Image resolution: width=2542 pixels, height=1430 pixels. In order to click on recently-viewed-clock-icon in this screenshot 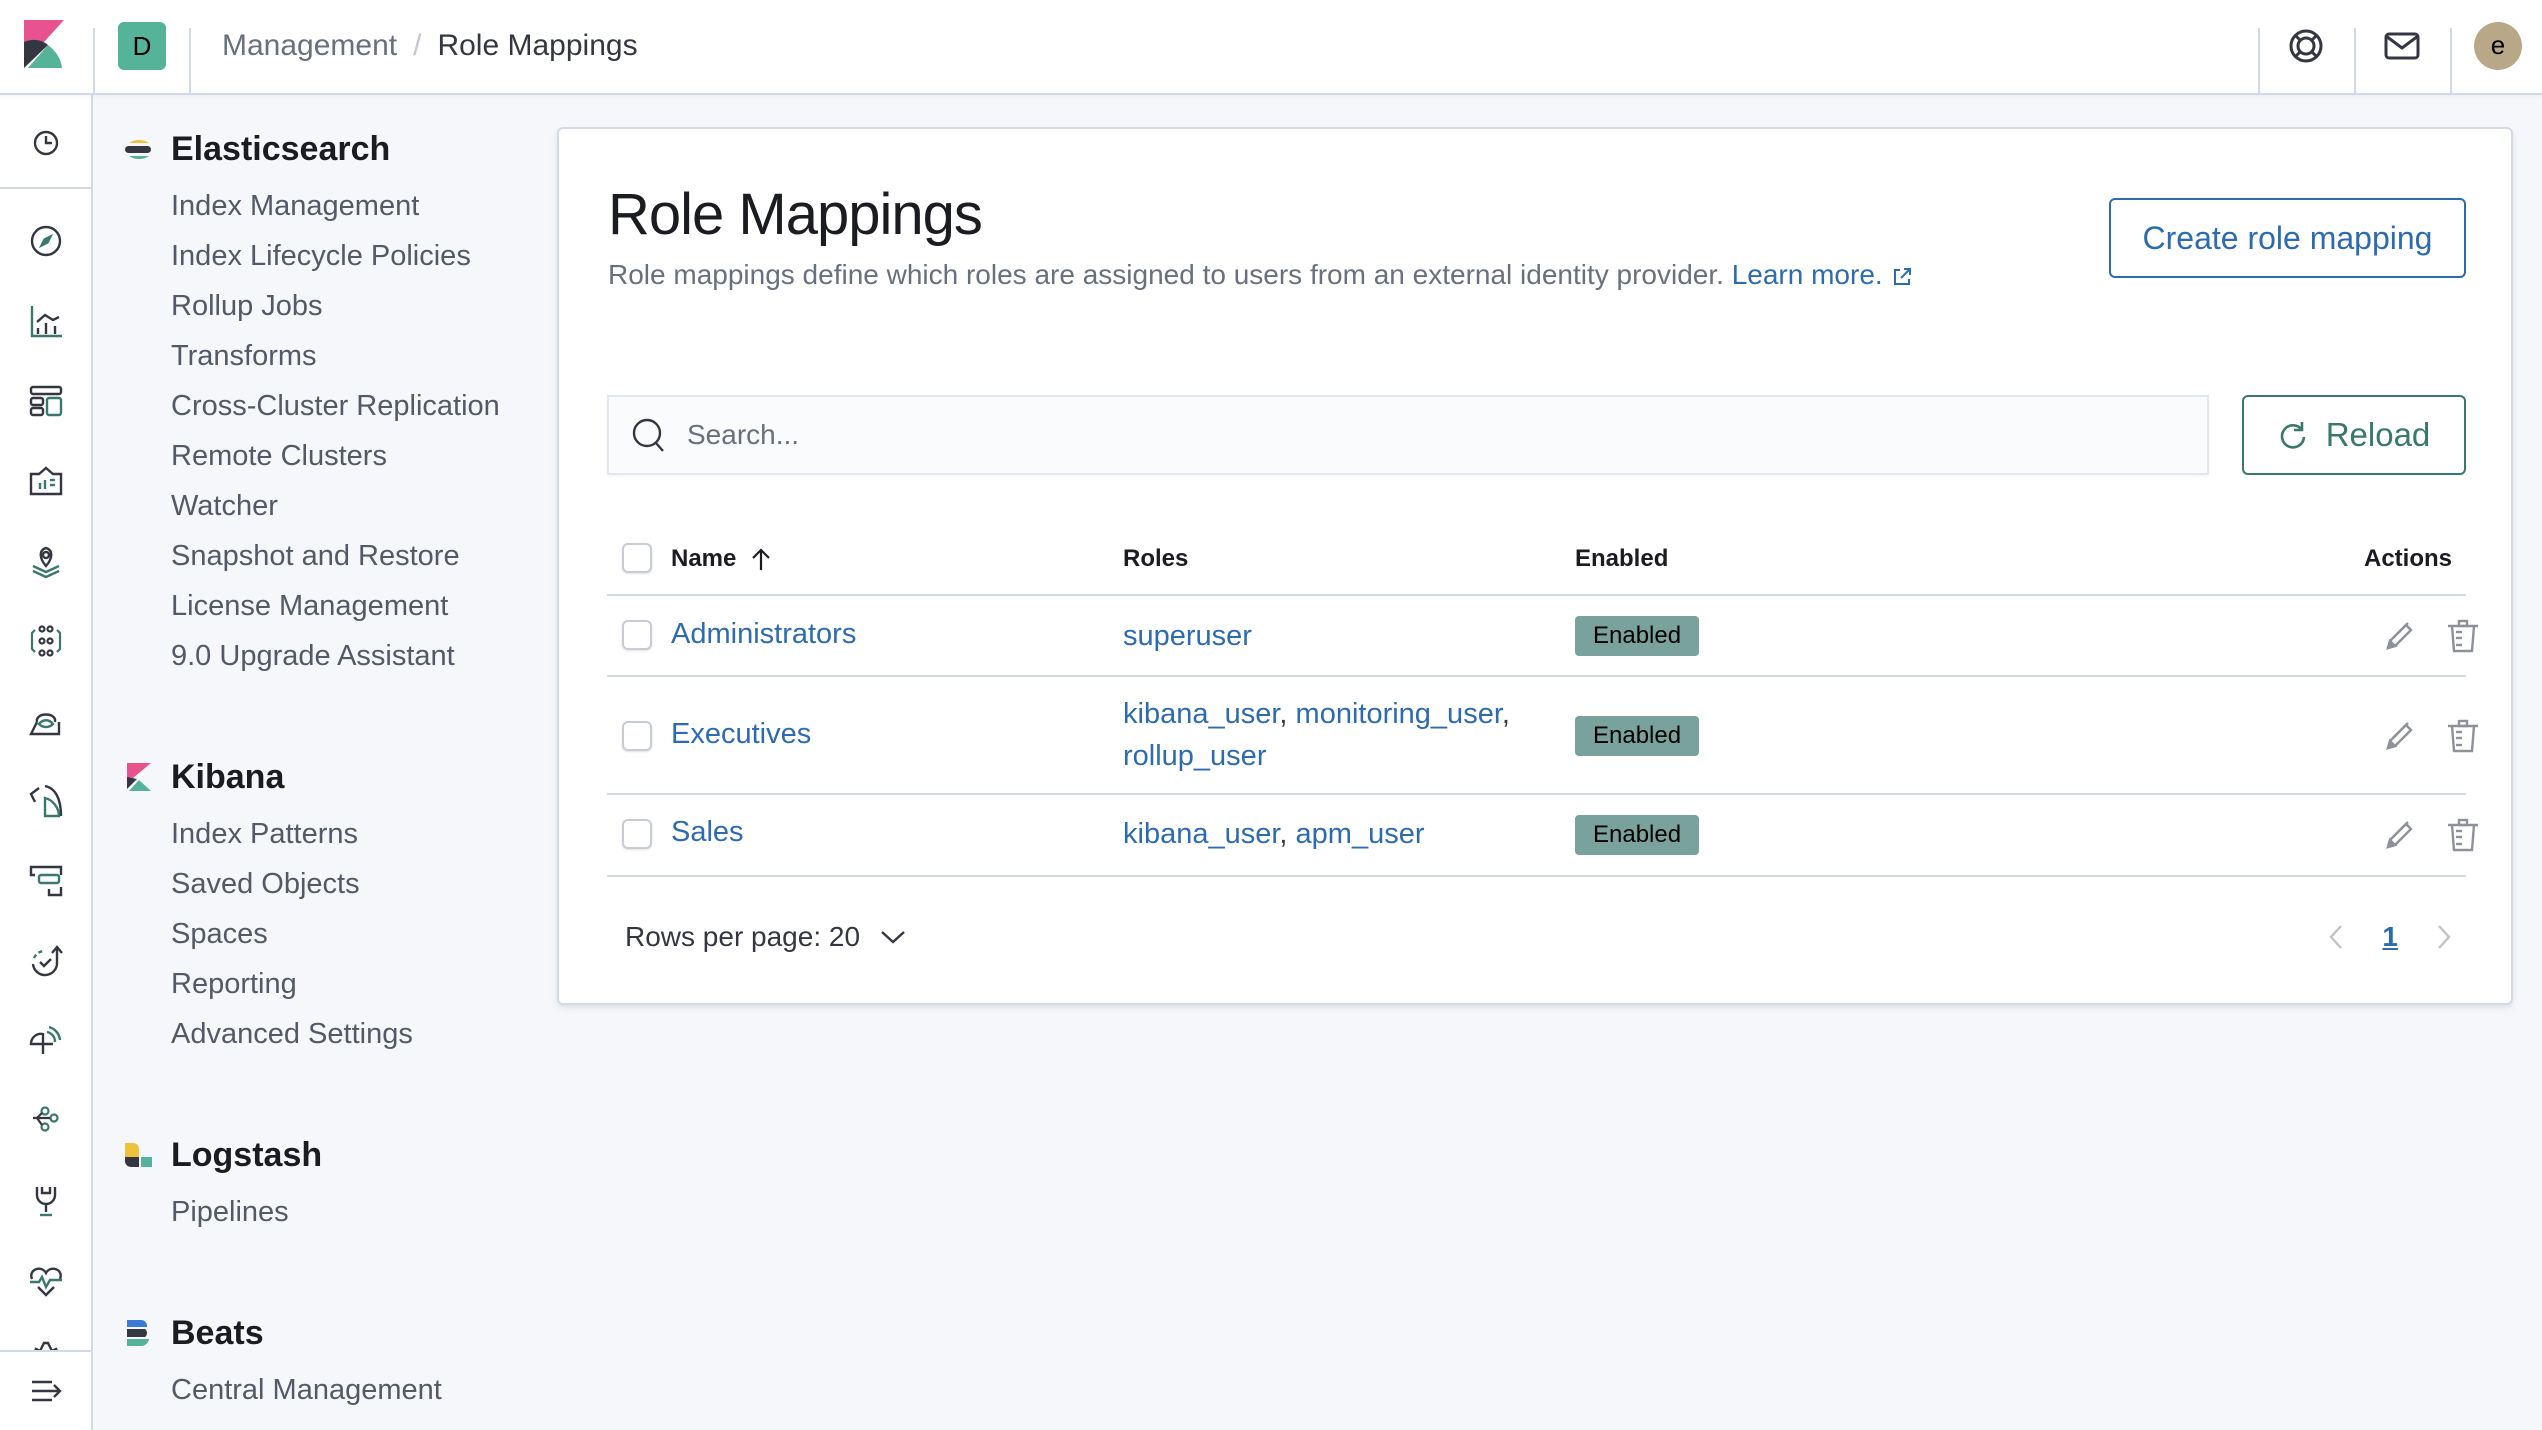, I will do `click(46, 143)`.